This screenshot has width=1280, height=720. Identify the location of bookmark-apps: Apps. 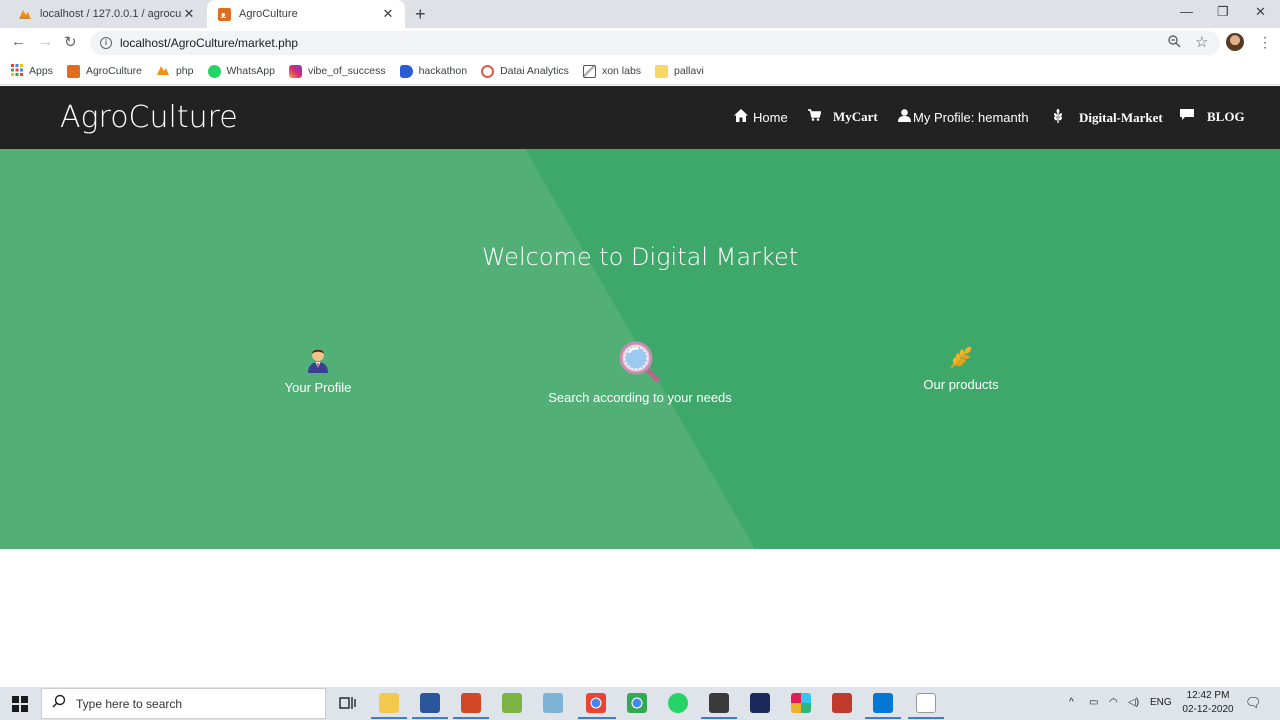
(32, 71).